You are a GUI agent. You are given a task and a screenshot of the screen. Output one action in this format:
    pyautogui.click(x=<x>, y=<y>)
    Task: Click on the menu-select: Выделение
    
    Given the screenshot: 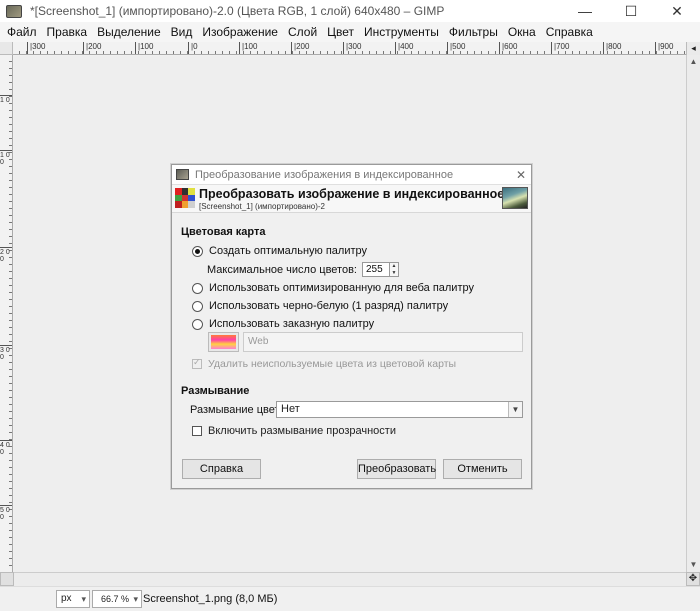 What is the action you would take?
    pyautogui.click(x=129, y=32)
    